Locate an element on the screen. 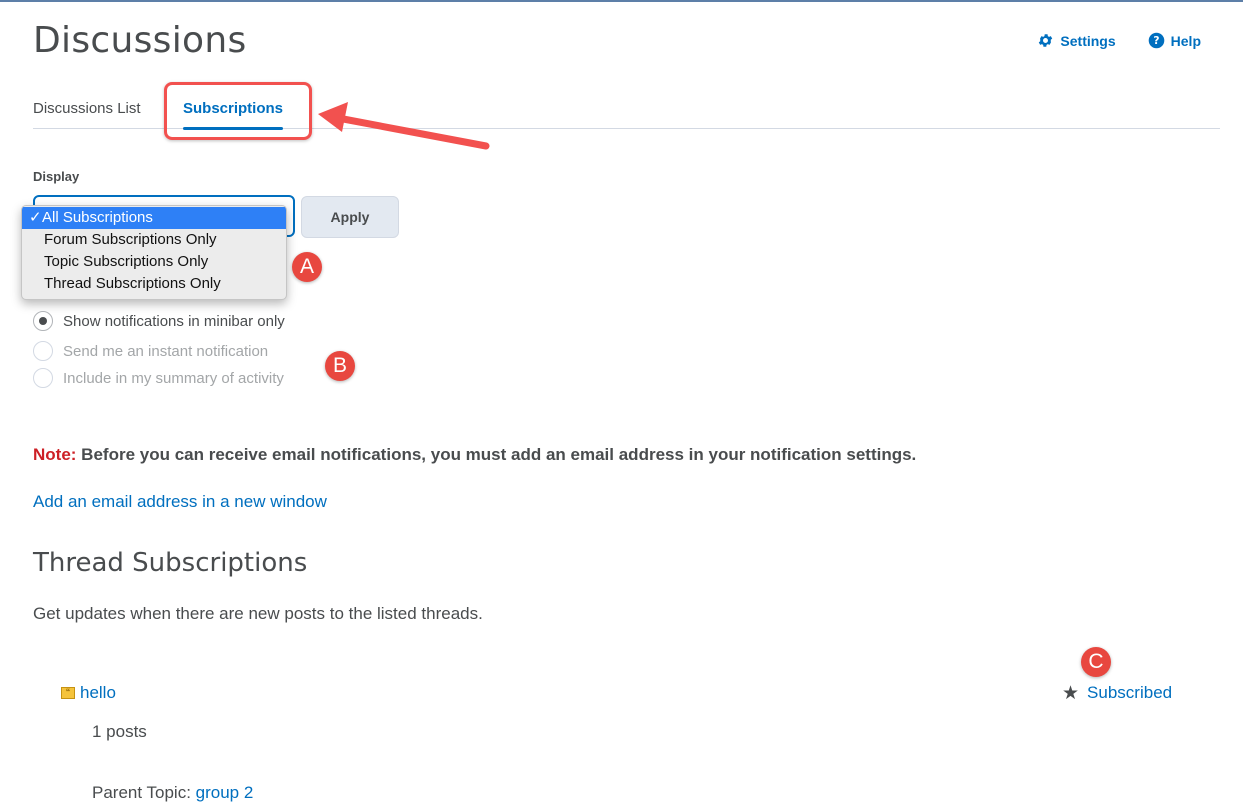 The image size is (1243, 805). display-label: Display is located at coordinates (56, 176).